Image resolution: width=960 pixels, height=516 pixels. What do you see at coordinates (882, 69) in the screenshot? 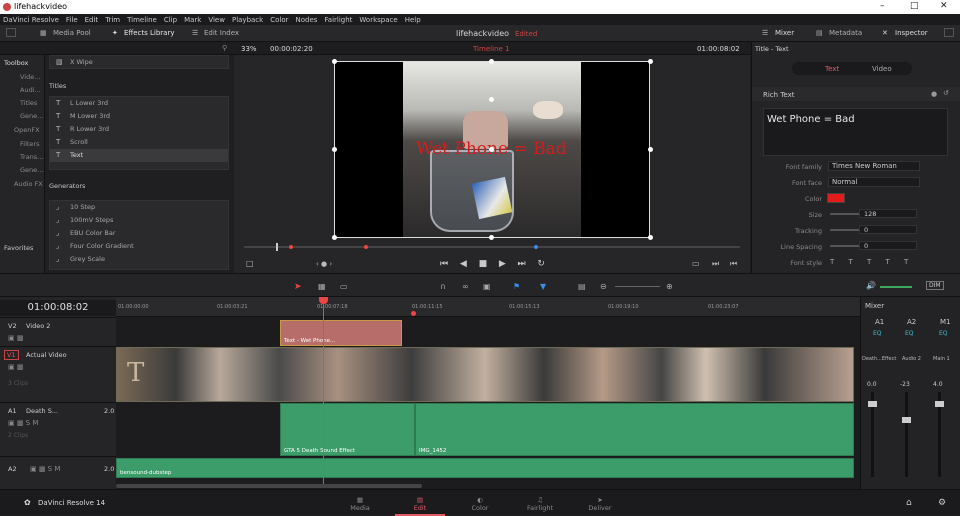
I see `tab-video: Video` at bounding box center [882, 69].